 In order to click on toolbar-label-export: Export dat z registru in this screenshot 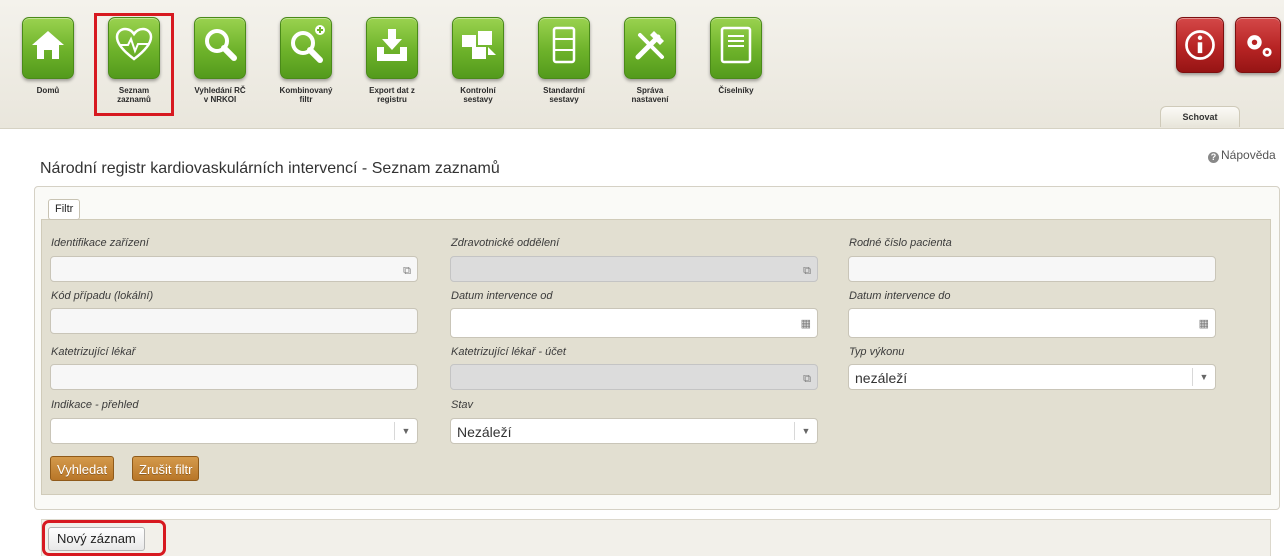, I will do `click(392, 95)`.